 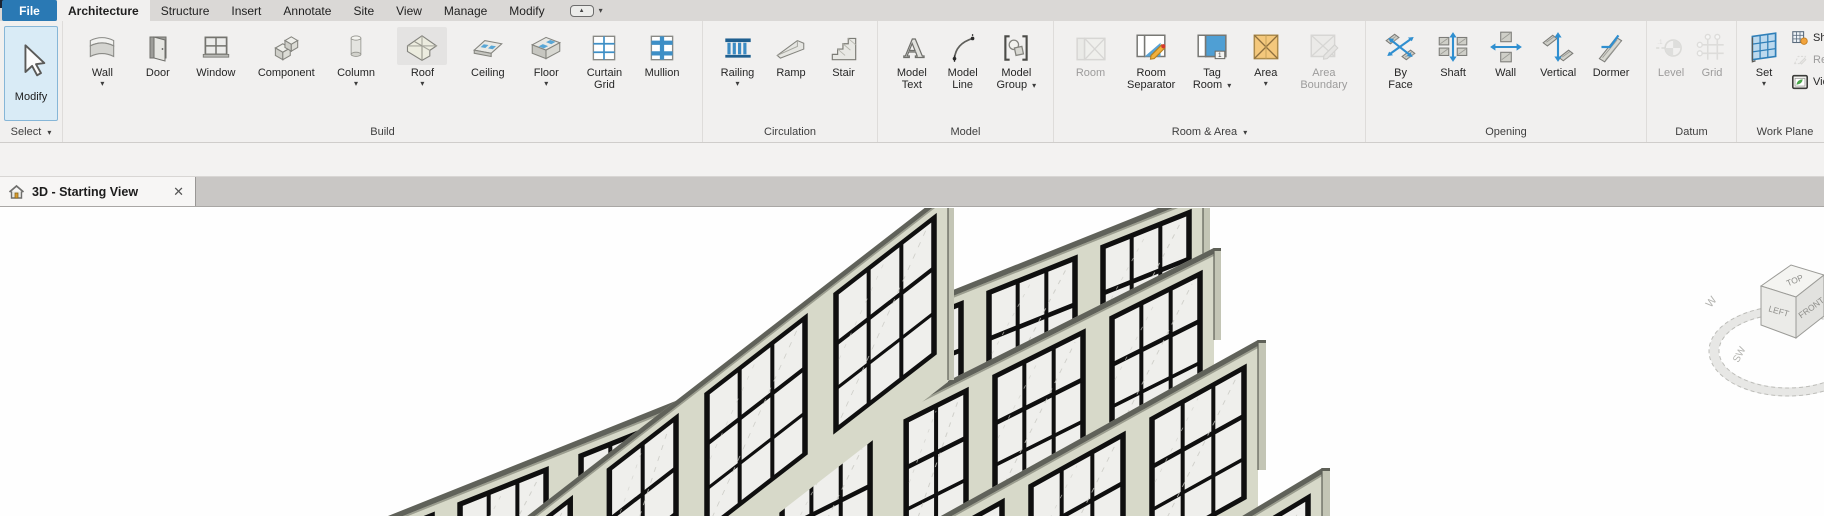 What do you see at coordinates (791, 46) in the screenshot?
I see `ramp-icon` at bounding box center [791, 46].